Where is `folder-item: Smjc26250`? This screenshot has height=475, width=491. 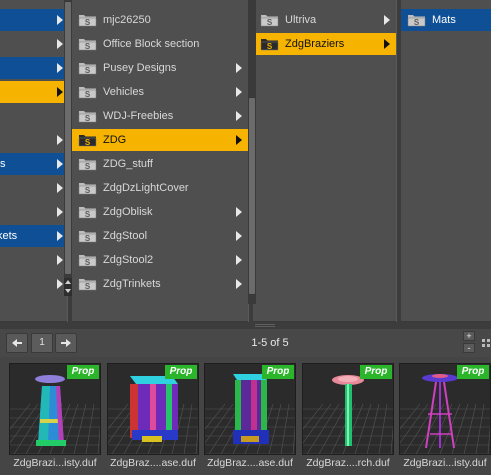
folder-item: Smjc26250 is located at coordinates (160, 20).